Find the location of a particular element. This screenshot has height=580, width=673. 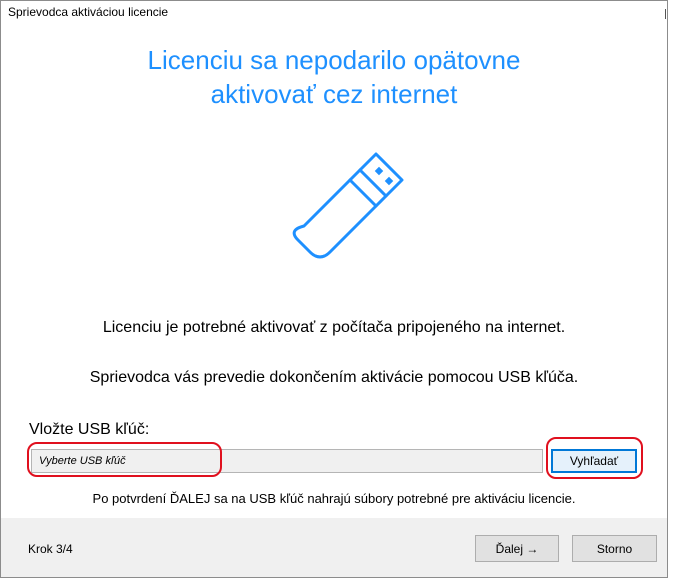

usb-key-label: Vložte USB kľúč: is located at coordinates (89, 429).